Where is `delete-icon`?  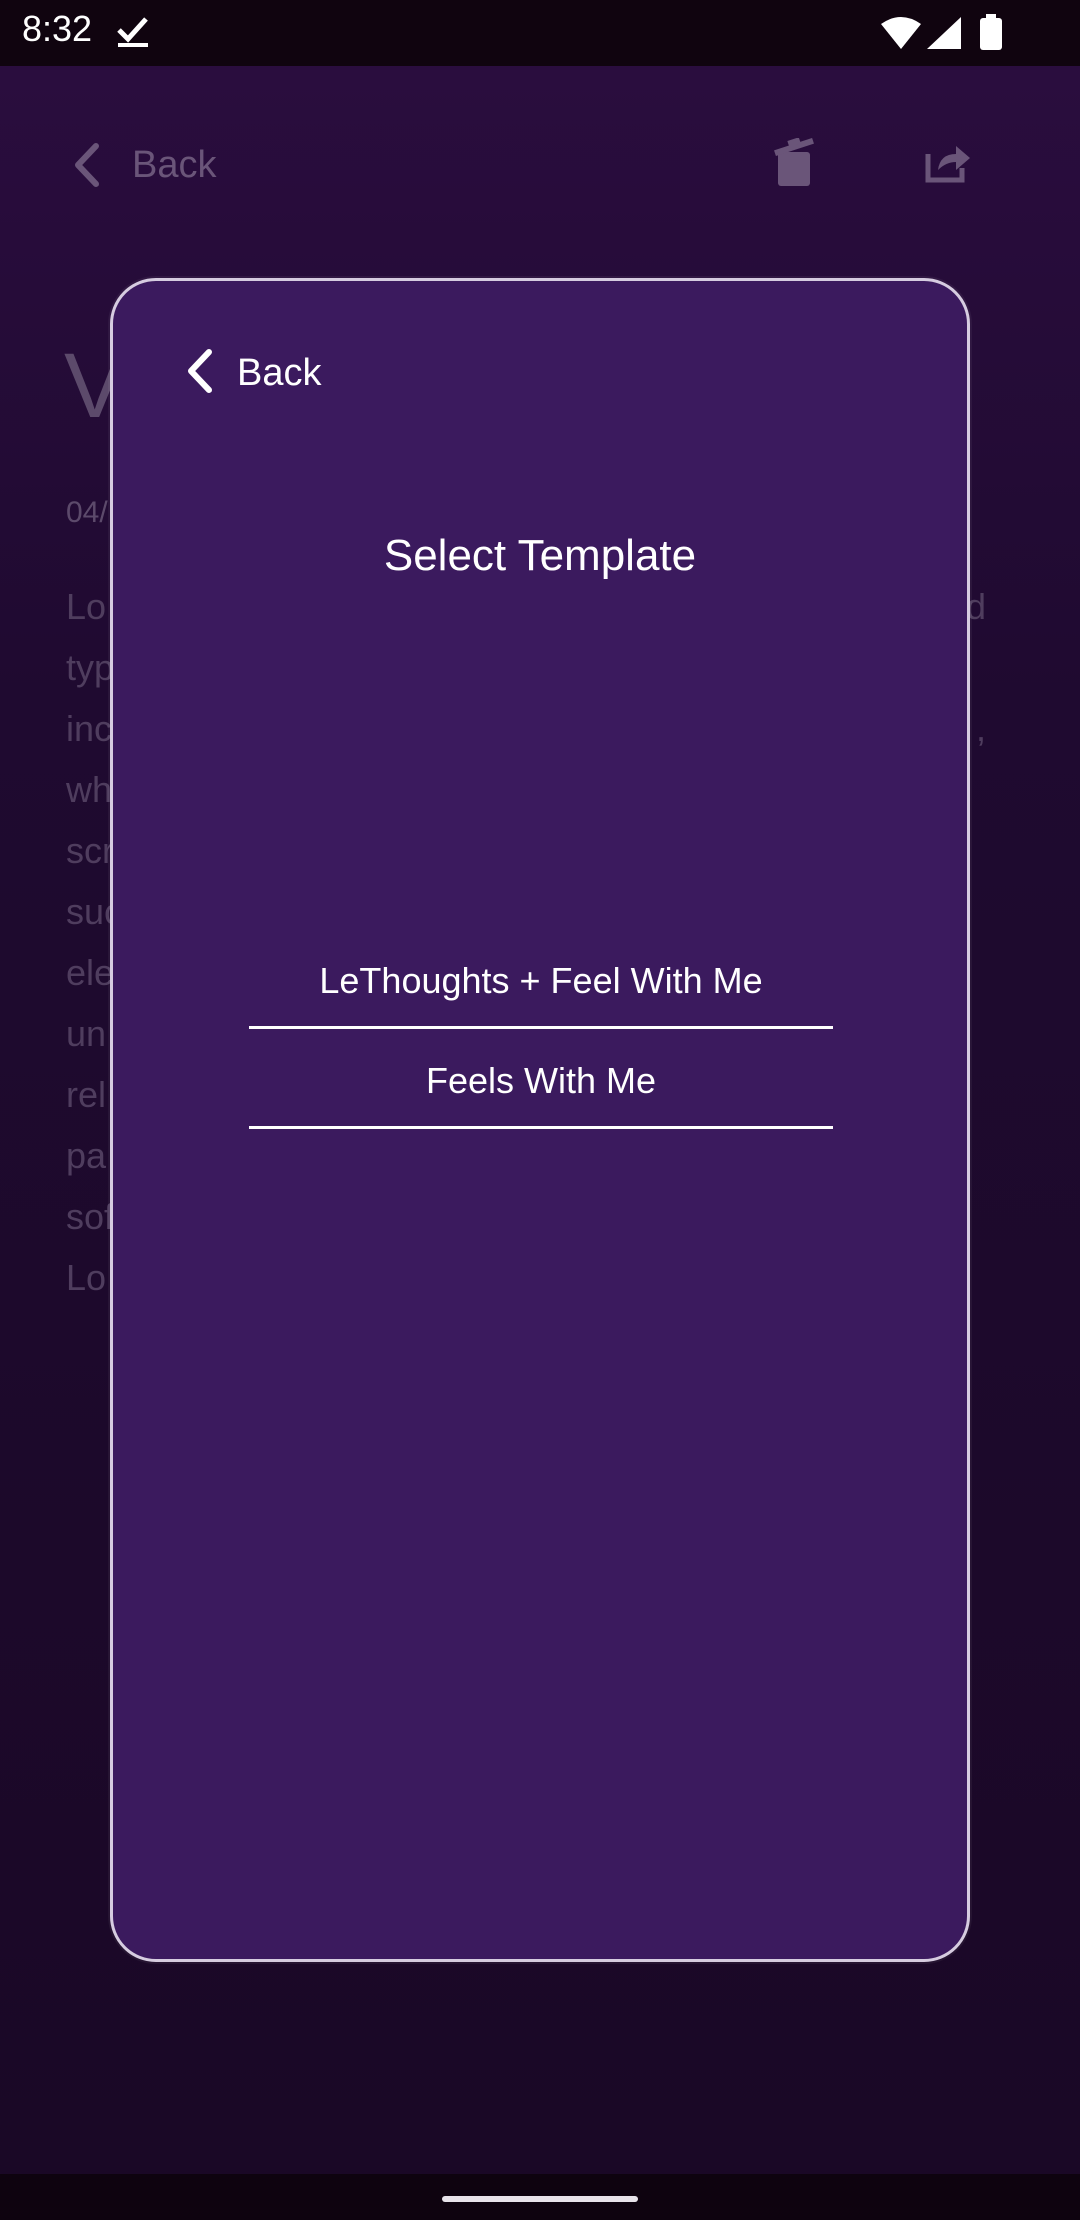
delete-icon is located at coordinates (794, 165).